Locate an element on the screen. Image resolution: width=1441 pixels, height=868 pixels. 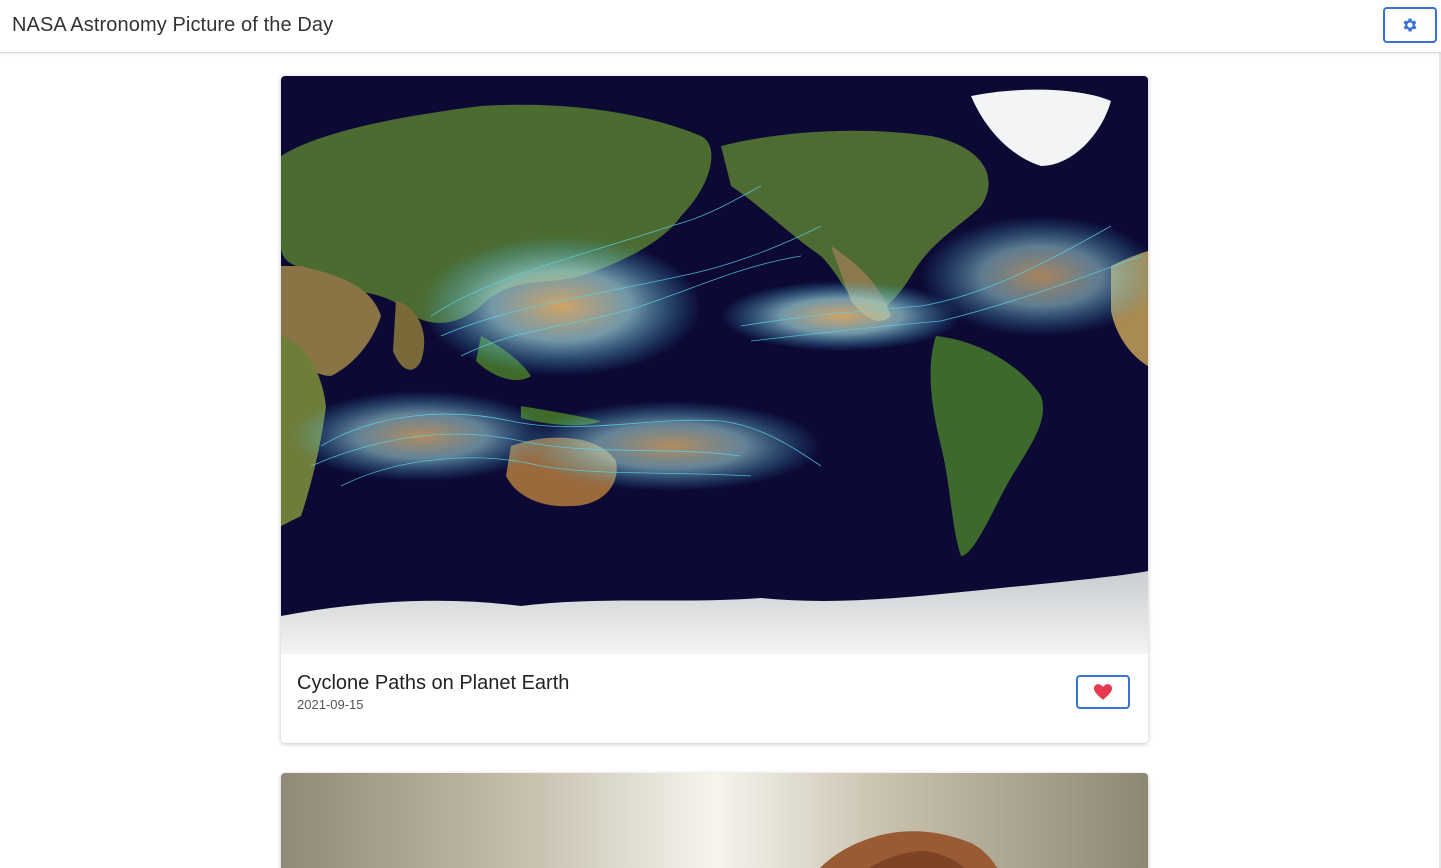
settings-button is located at coordinates (1410, 25).